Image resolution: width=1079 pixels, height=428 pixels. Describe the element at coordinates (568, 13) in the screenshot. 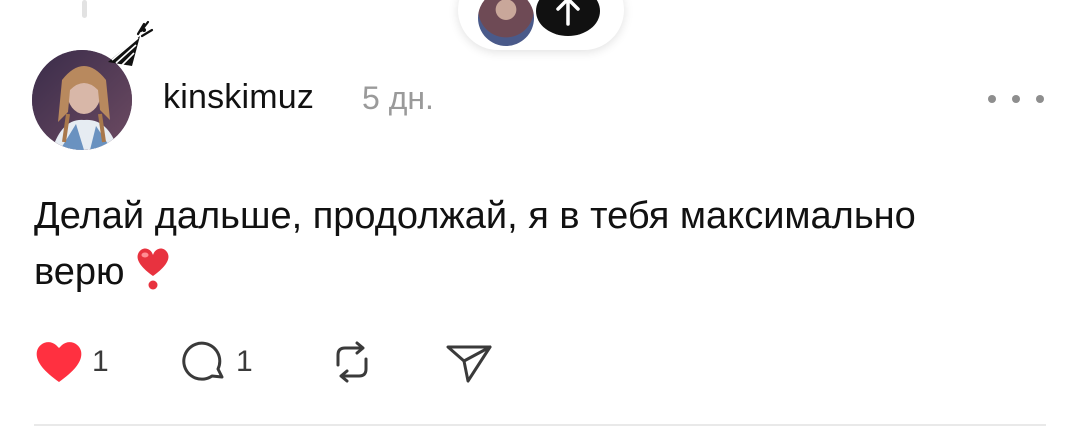

I see `arrow-up-icon` at that location.